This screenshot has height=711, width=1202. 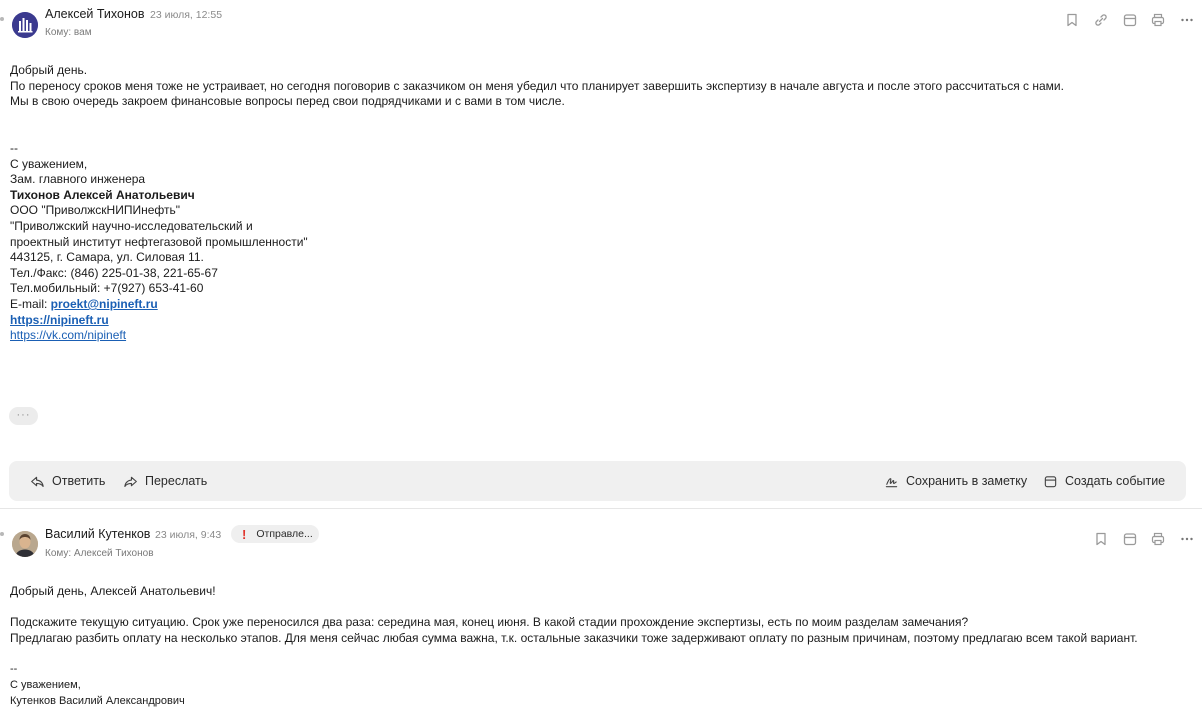 I want to click on show-quoted-button: ···, so click(x=23, y=416).